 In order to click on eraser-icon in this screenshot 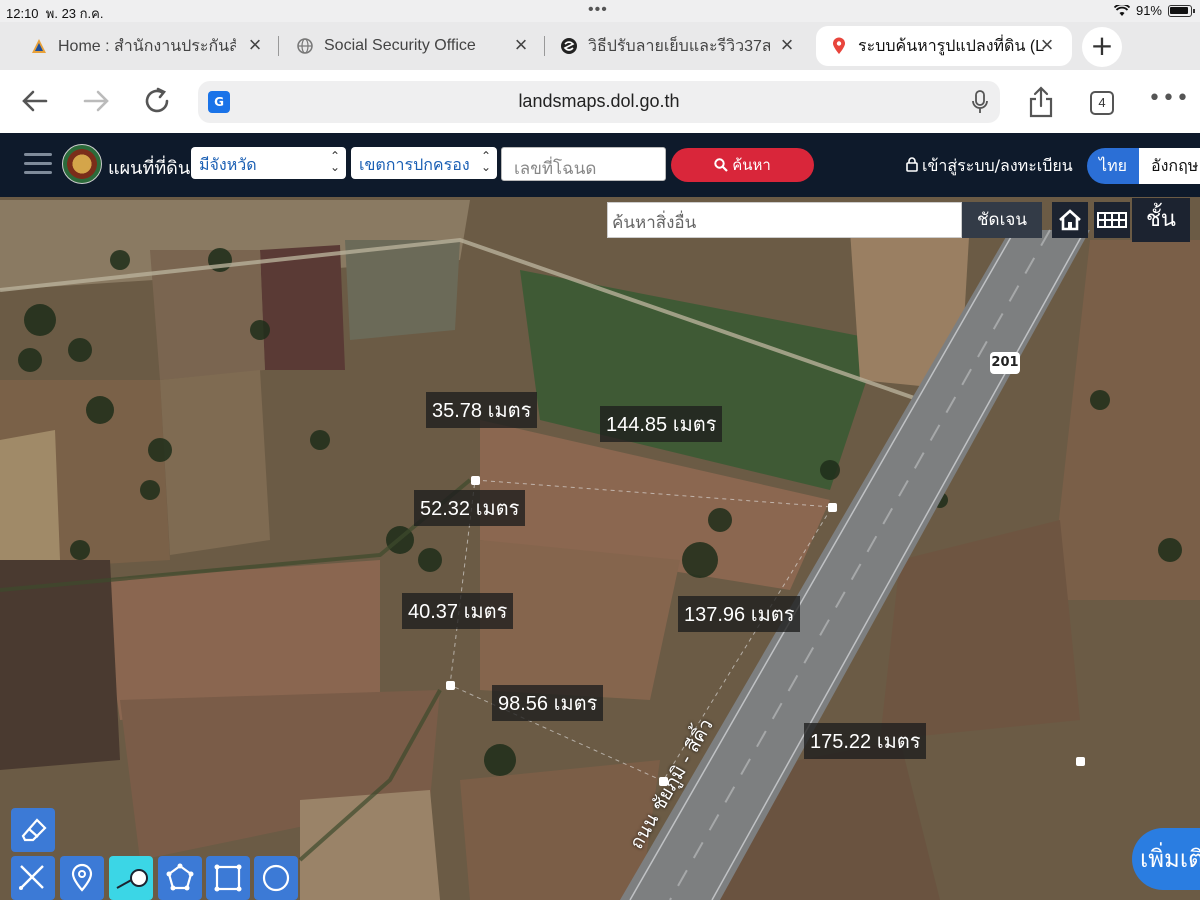, I will do `click(34, 830)`.